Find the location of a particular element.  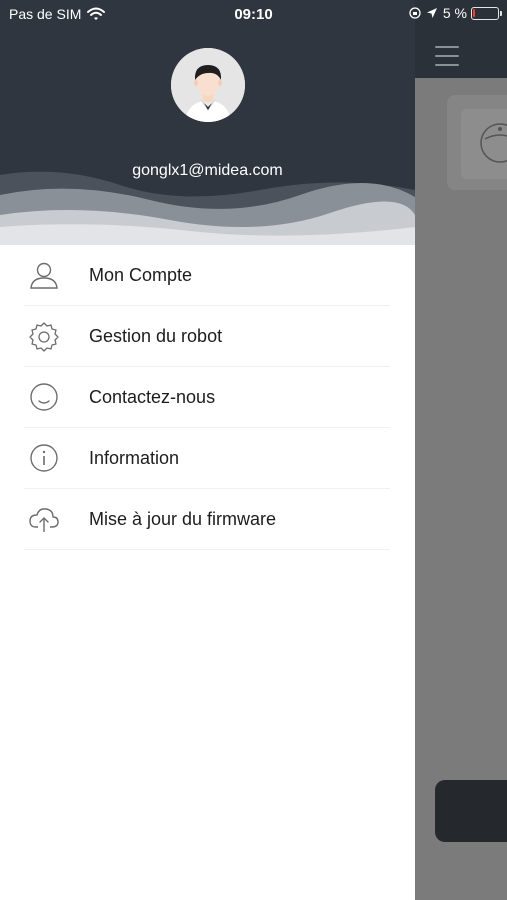

battery-level is located at coordinates (474, 12).